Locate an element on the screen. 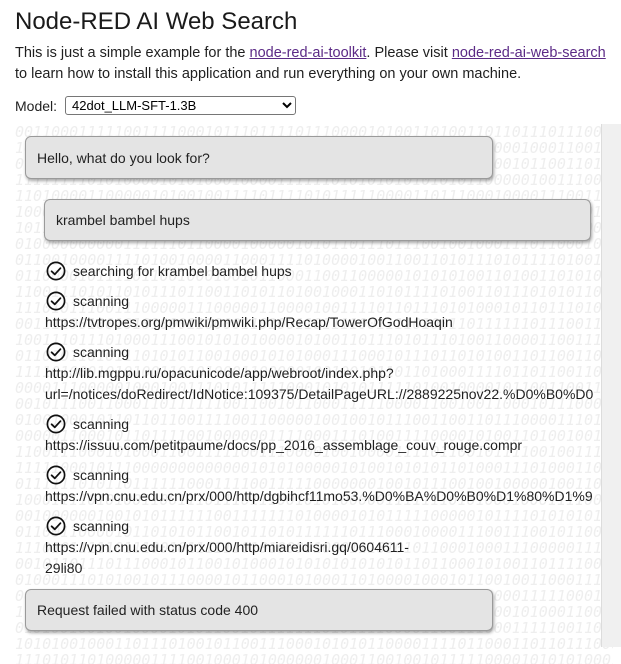  page-title: Node-RED AI Web Search is located at coordinates (156, 21).